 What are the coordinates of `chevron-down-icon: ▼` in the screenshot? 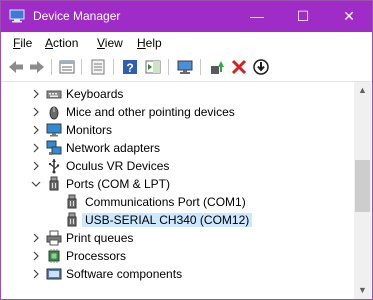 It's located at (362, 290).